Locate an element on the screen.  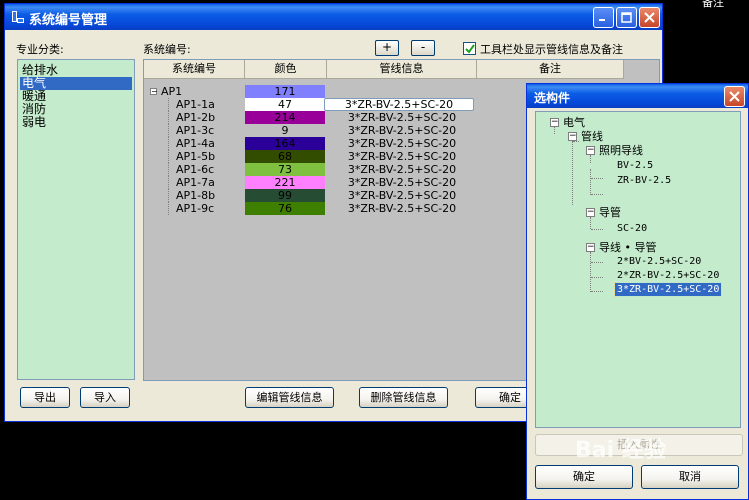
tree-node-combo: 2*BV-2.5+SC-20 is located at coordinates (659, 261).